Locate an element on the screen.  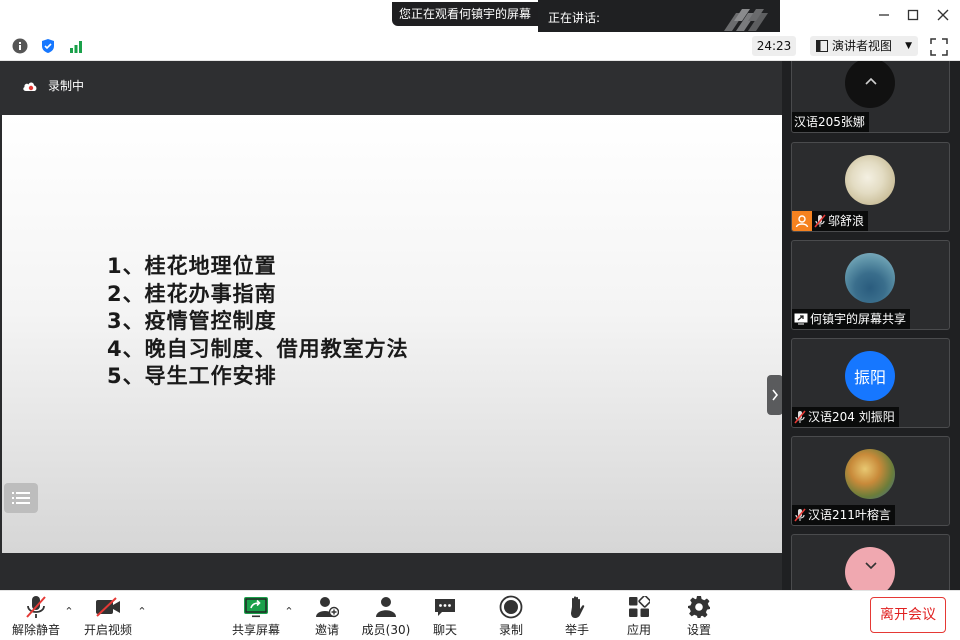
shield-icon is located at coordinates (48, 46).